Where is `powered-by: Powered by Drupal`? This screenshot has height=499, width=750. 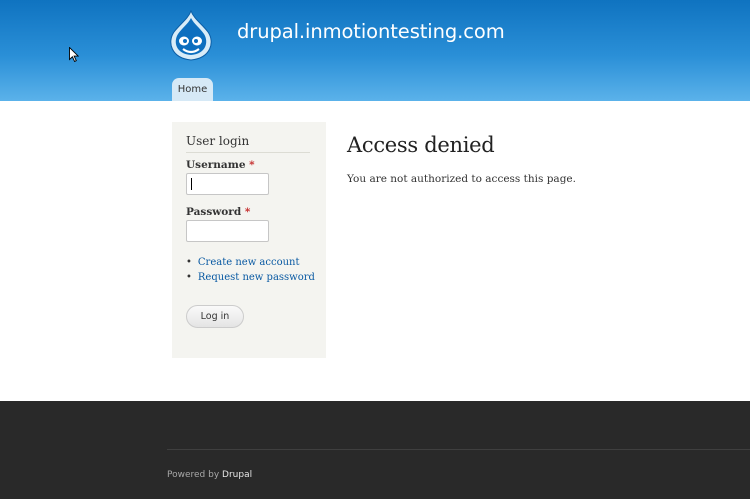 powered-by: Powered by Drupal is located at coordinates (209, 475).